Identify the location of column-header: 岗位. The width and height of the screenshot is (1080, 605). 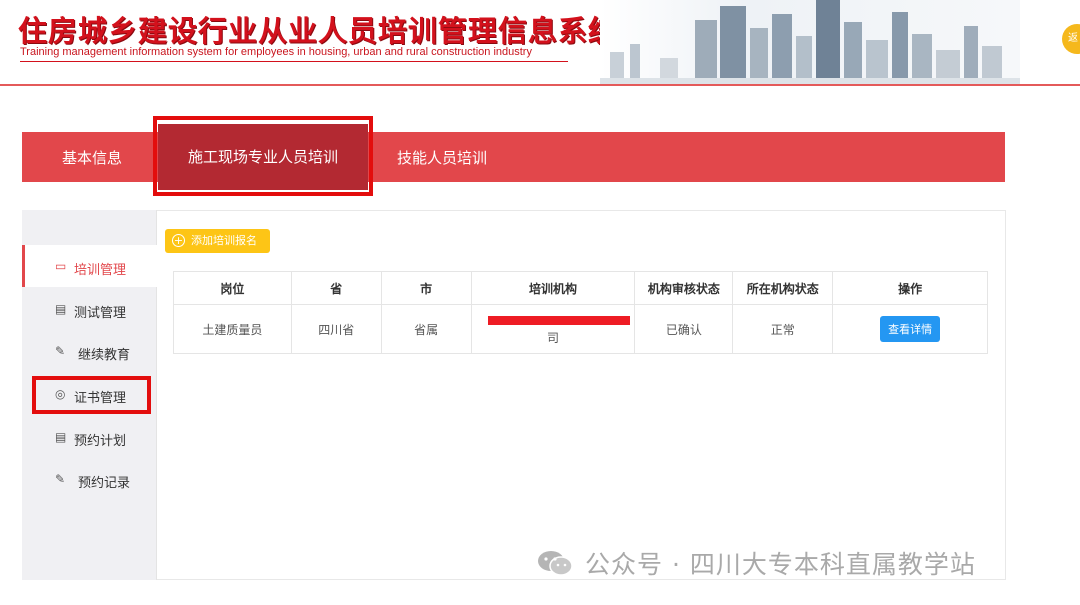
(232, 288).